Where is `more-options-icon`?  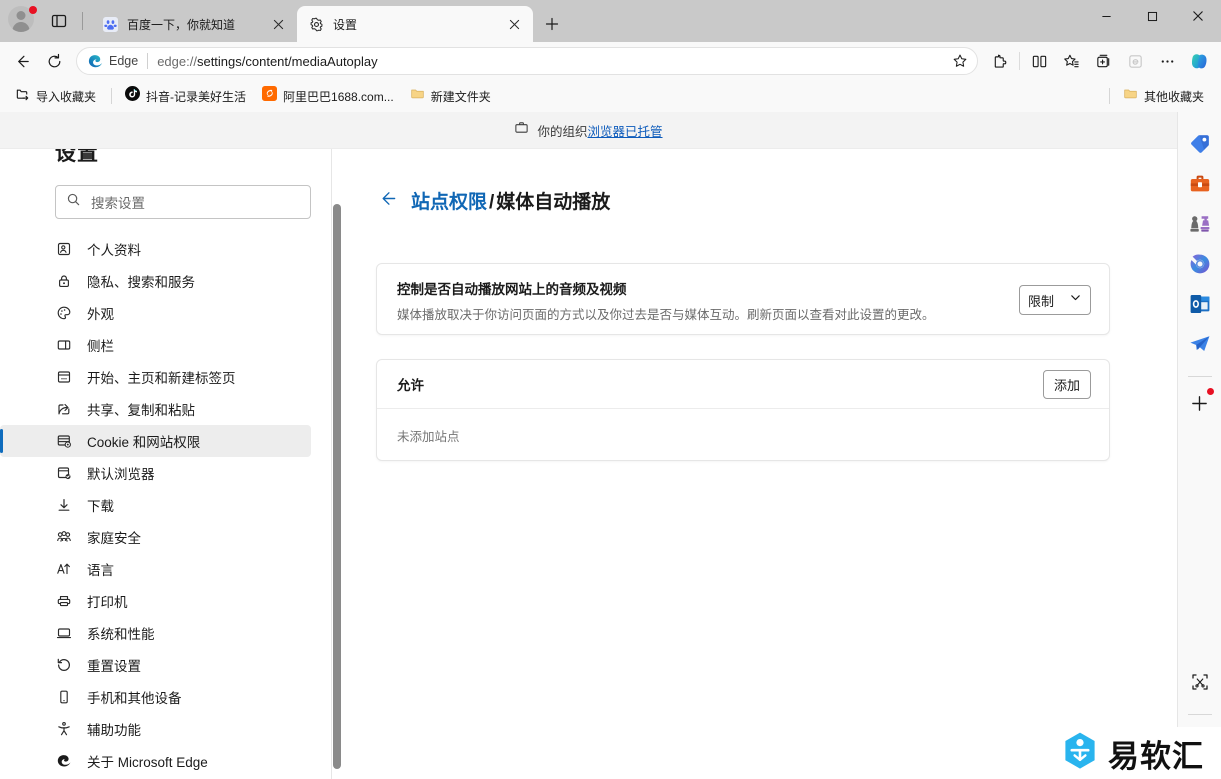 more-options-icon is located at coordinates (1167, 61).